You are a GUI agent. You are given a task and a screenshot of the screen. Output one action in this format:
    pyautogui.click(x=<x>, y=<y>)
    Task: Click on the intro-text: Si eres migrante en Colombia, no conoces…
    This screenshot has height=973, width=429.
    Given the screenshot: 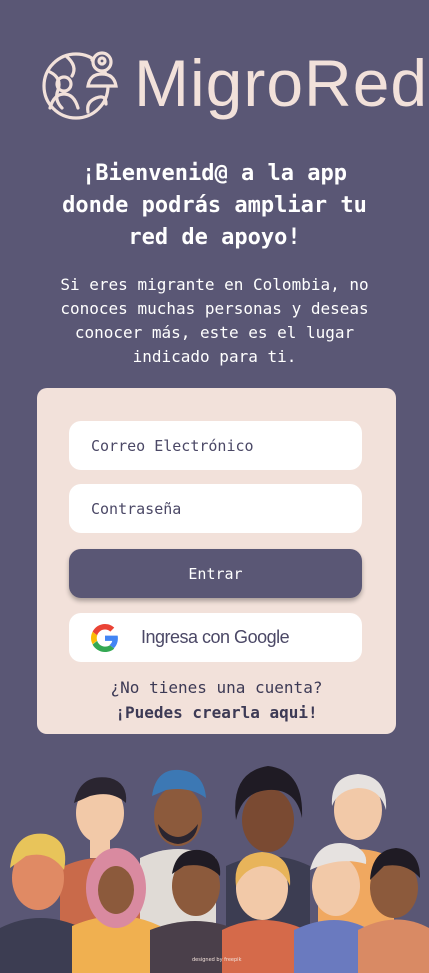 What is the action you would take?
    pyautogui.click(x=214, y=321)
    